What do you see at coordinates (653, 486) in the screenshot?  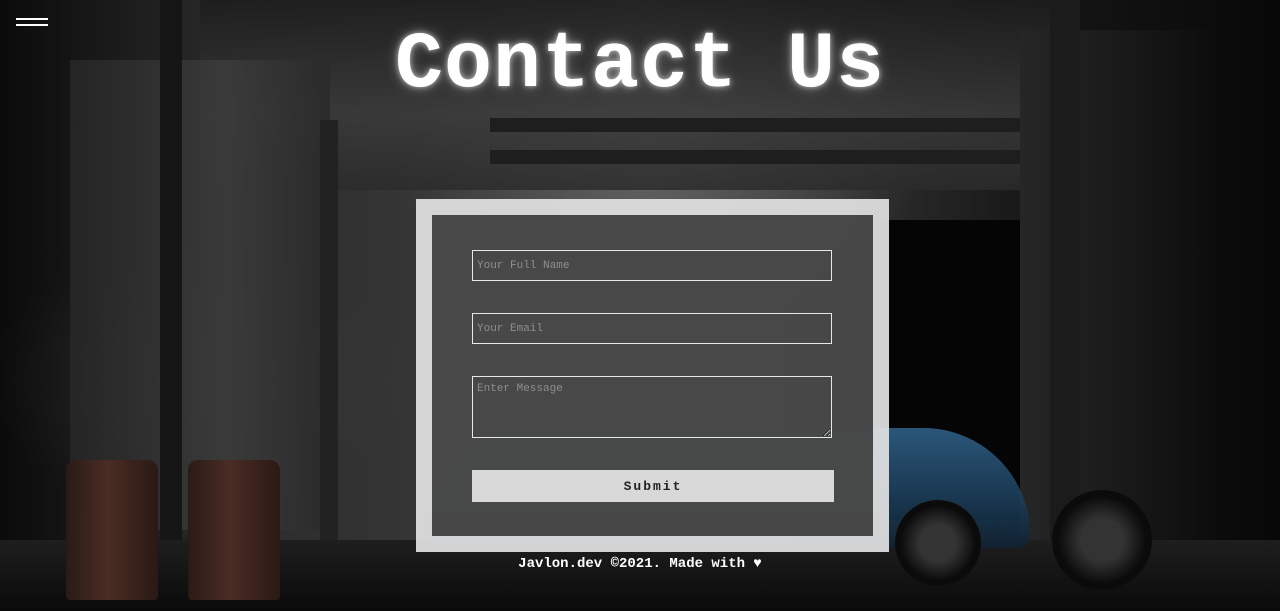 I see `submit-button: Submit` at bounding box center [653, 486].